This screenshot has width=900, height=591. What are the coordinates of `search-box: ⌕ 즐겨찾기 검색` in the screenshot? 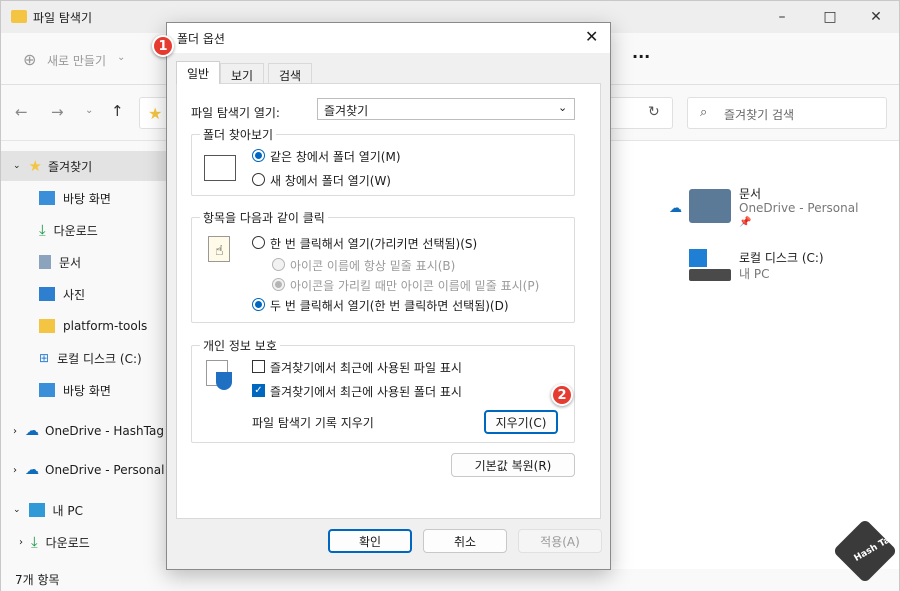 It's located at (787, 113).